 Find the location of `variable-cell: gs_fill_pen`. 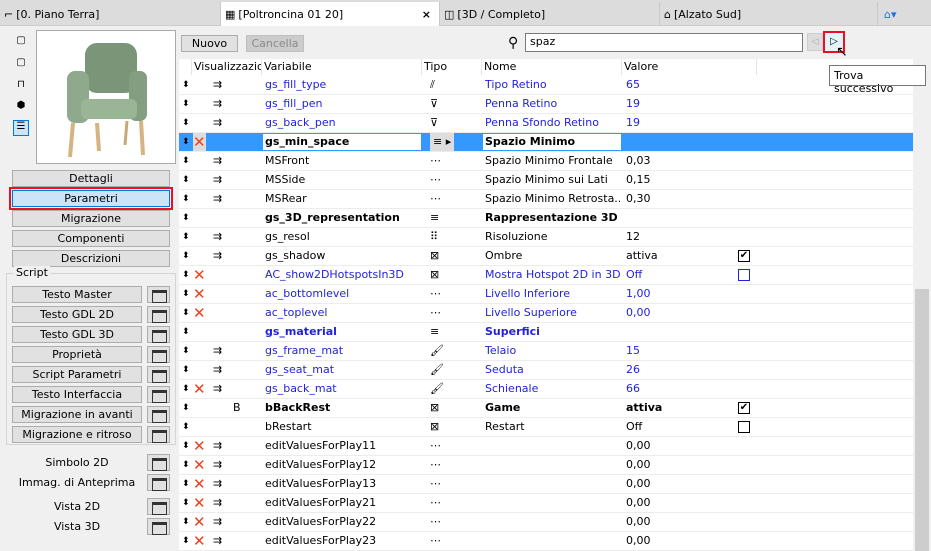

variable-cell: gs_fill_pen is located at coordinates (342, 104).